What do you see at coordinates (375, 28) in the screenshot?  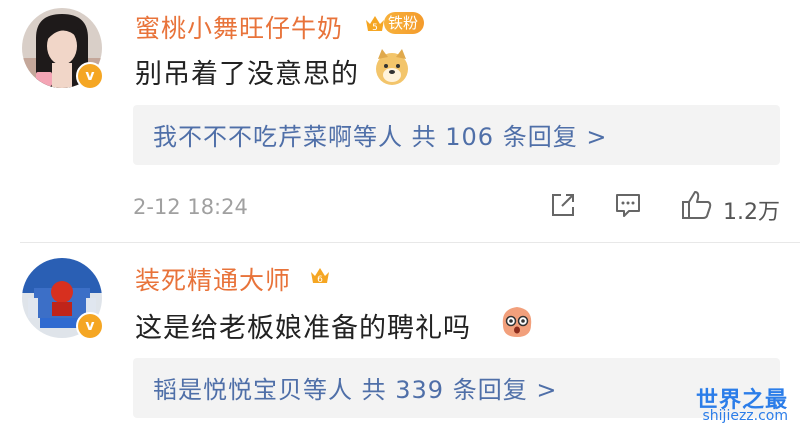 I see `svg-text: 5` at bounding box center [375, 28].